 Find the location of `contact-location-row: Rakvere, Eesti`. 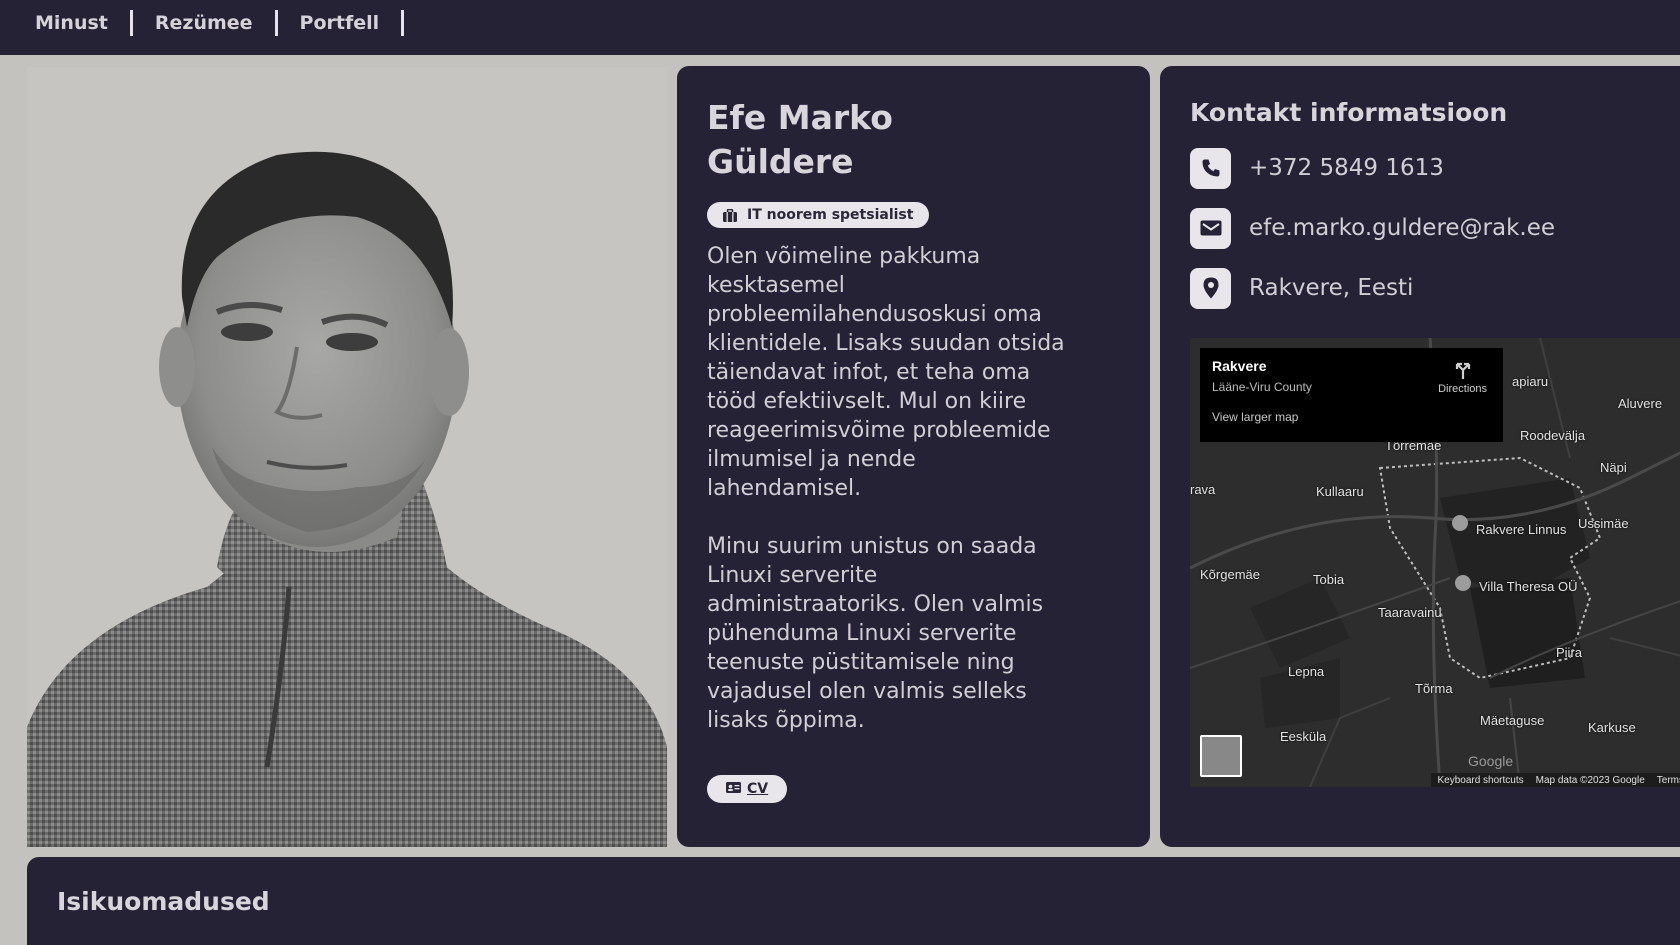

contact-location-row: Rakvere, Eesti is located at coordinates (1435, 288).